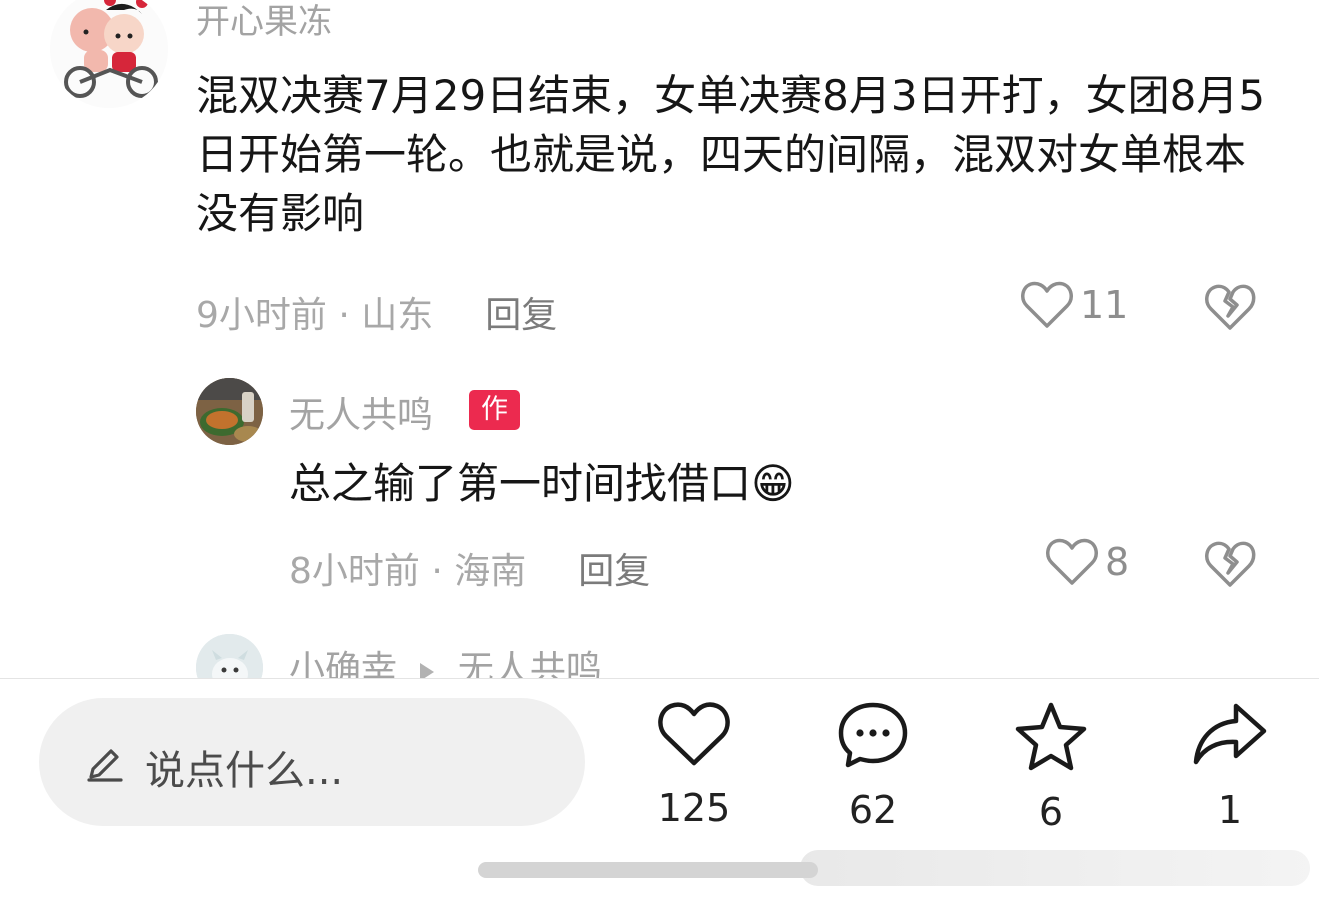  I want to click on timestamp: 9小时前, so click(261, 315).